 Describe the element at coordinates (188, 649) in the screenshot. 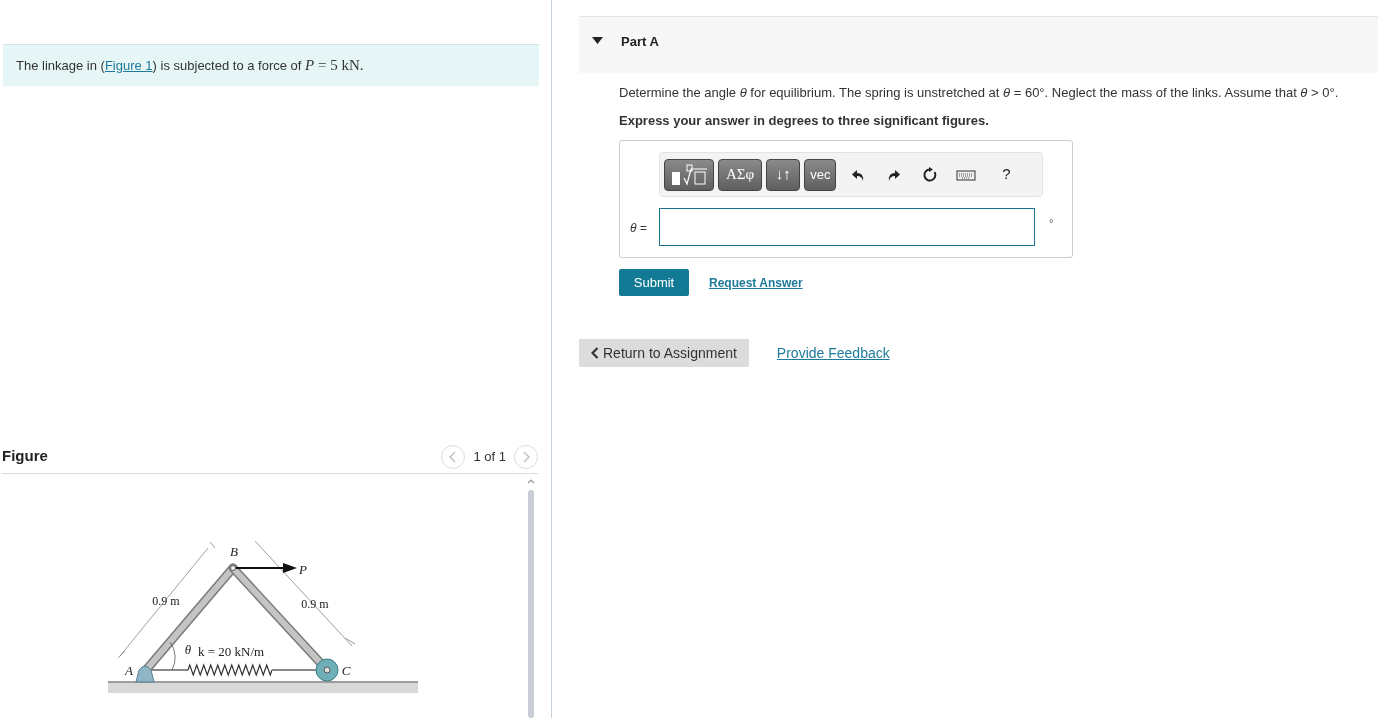

I see `angle-label: θ` at that location.